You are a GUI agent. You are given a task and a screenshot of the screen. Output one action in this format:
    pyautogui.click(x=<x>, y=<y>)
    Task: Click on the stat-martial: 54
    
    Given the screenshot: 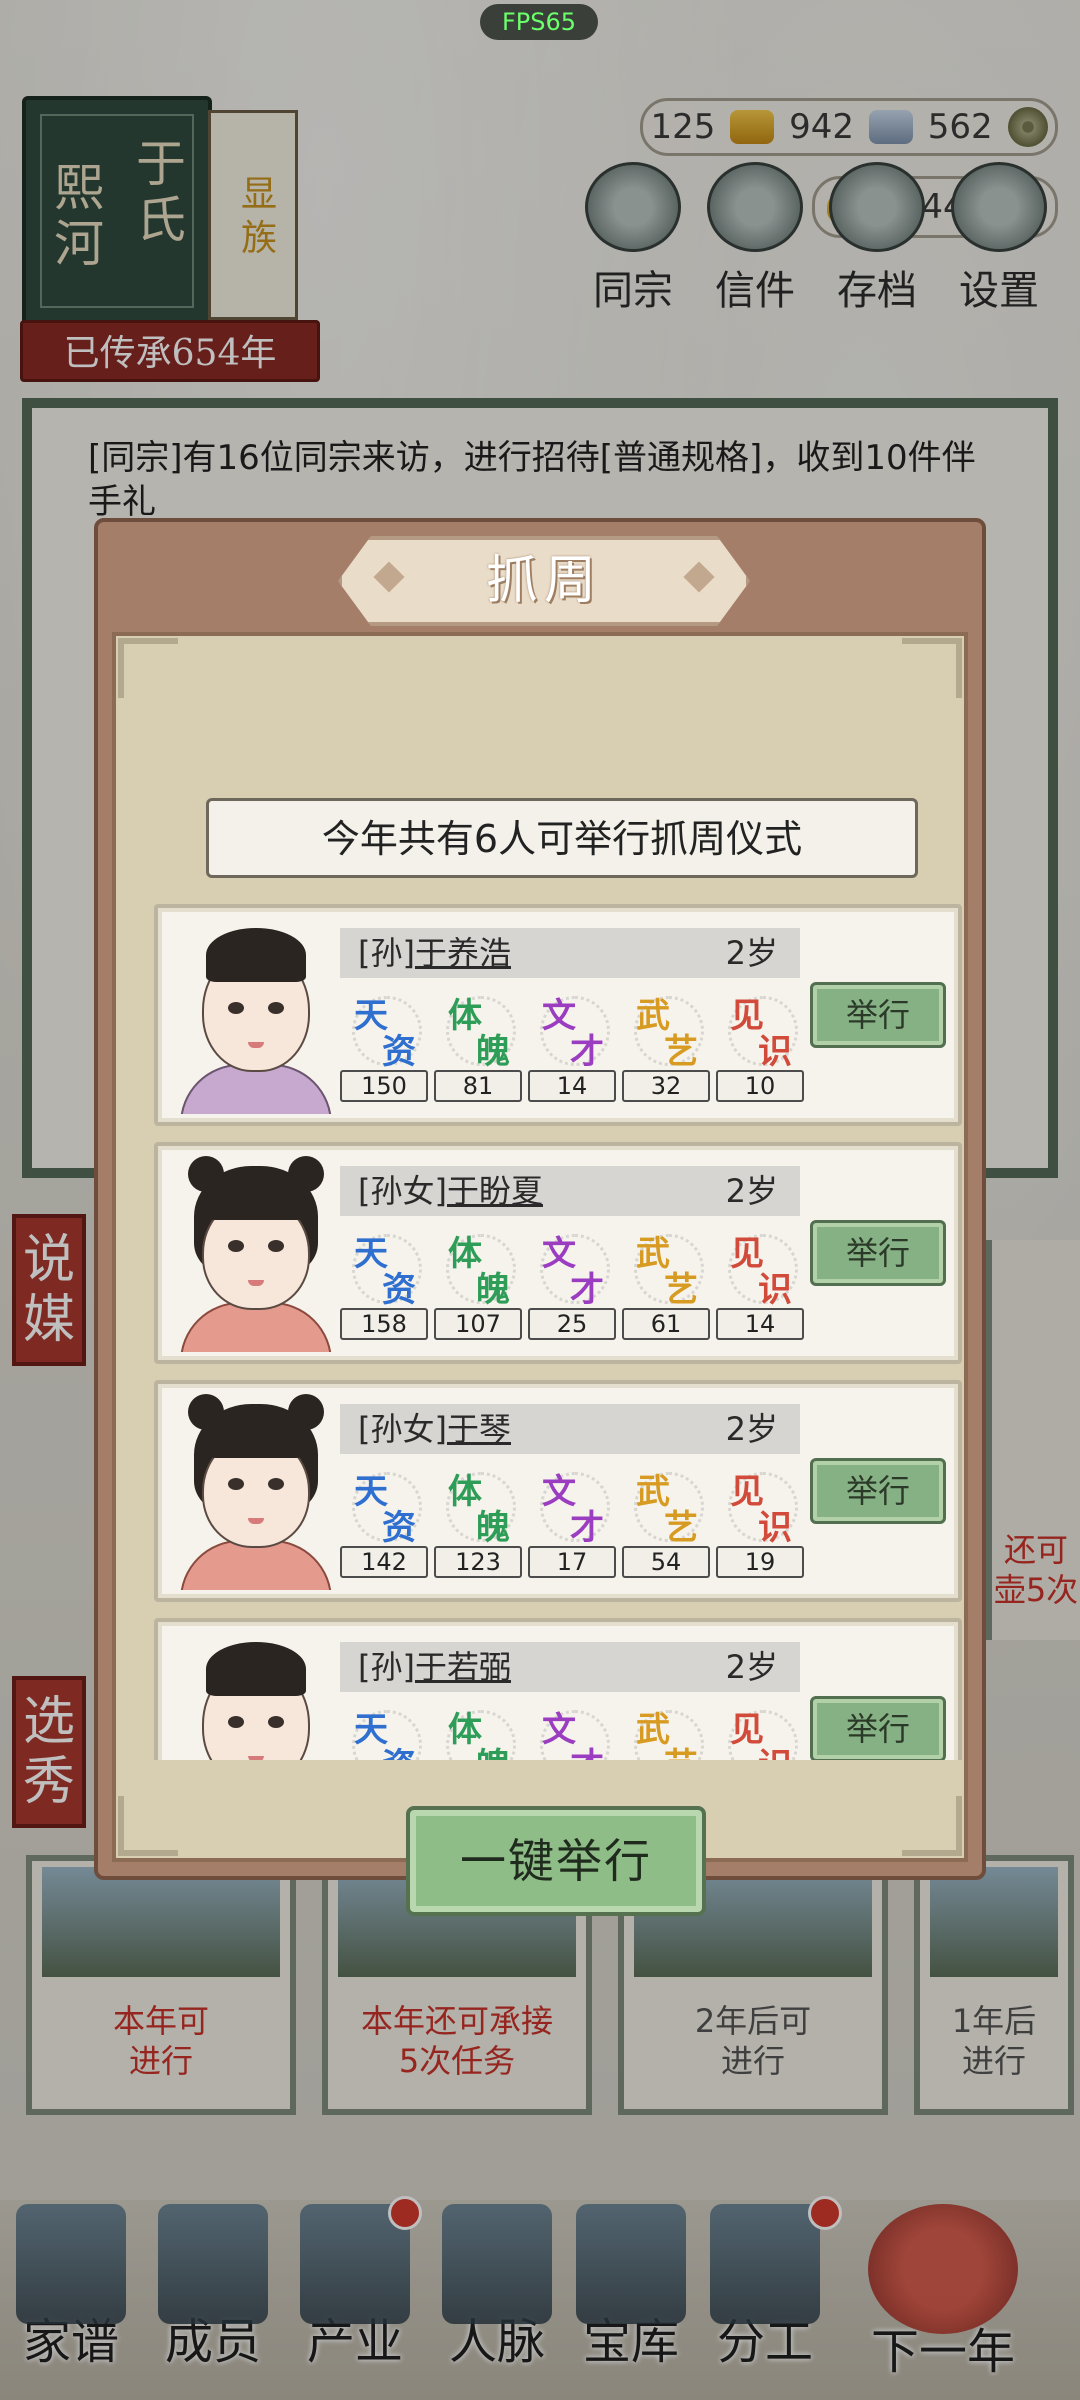 What is the action you would take?
    pyautogui.click(x=666, y=1562)
    